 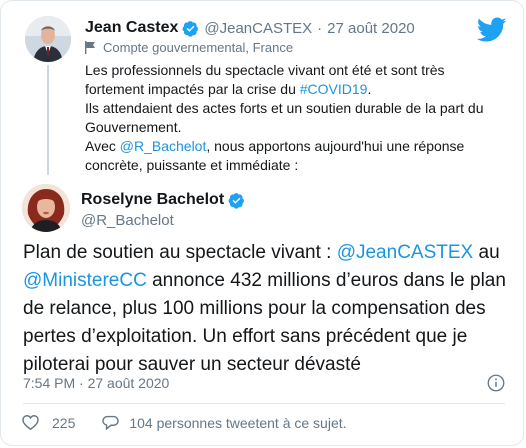 What do you see at coordinates (264, 403) in the screenshot?
I see `divider` at bounding box center [264, 403].